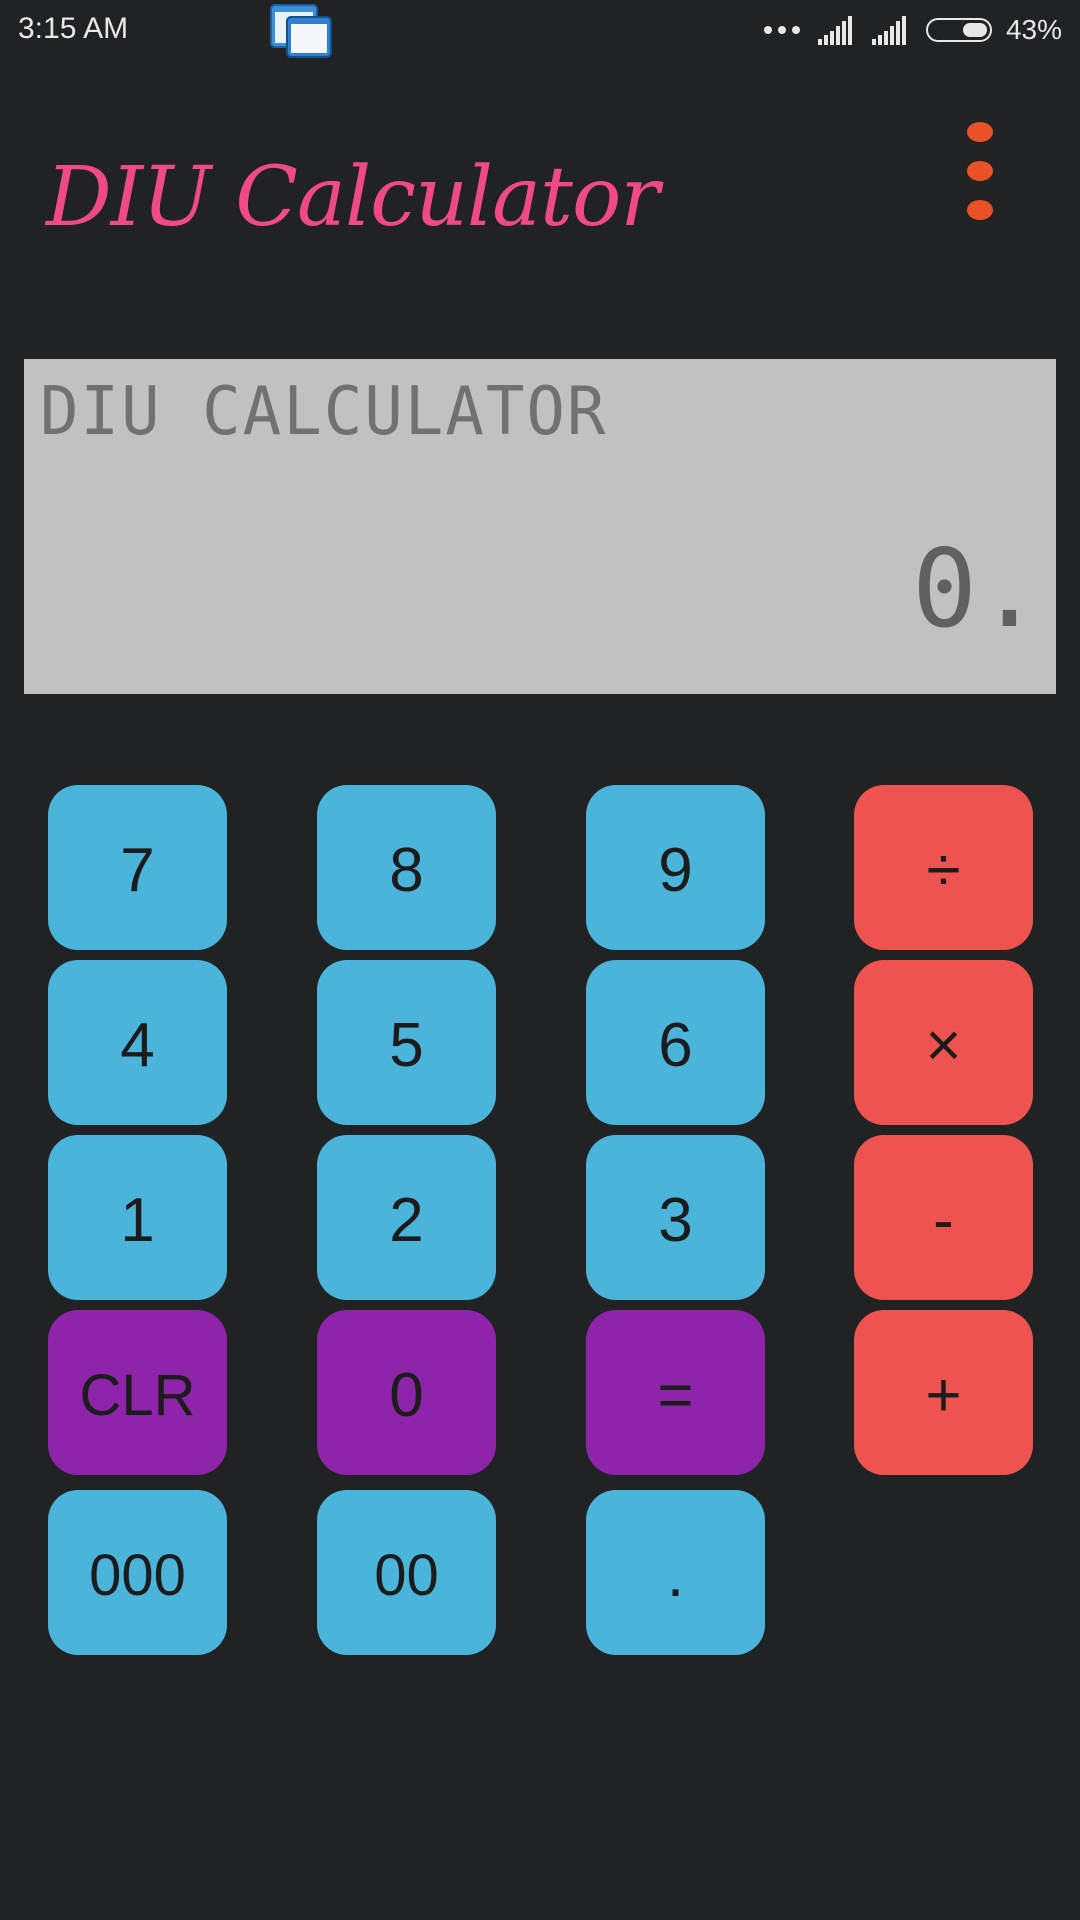  I want to click on clear-button: CLR, so click(137, 1392).